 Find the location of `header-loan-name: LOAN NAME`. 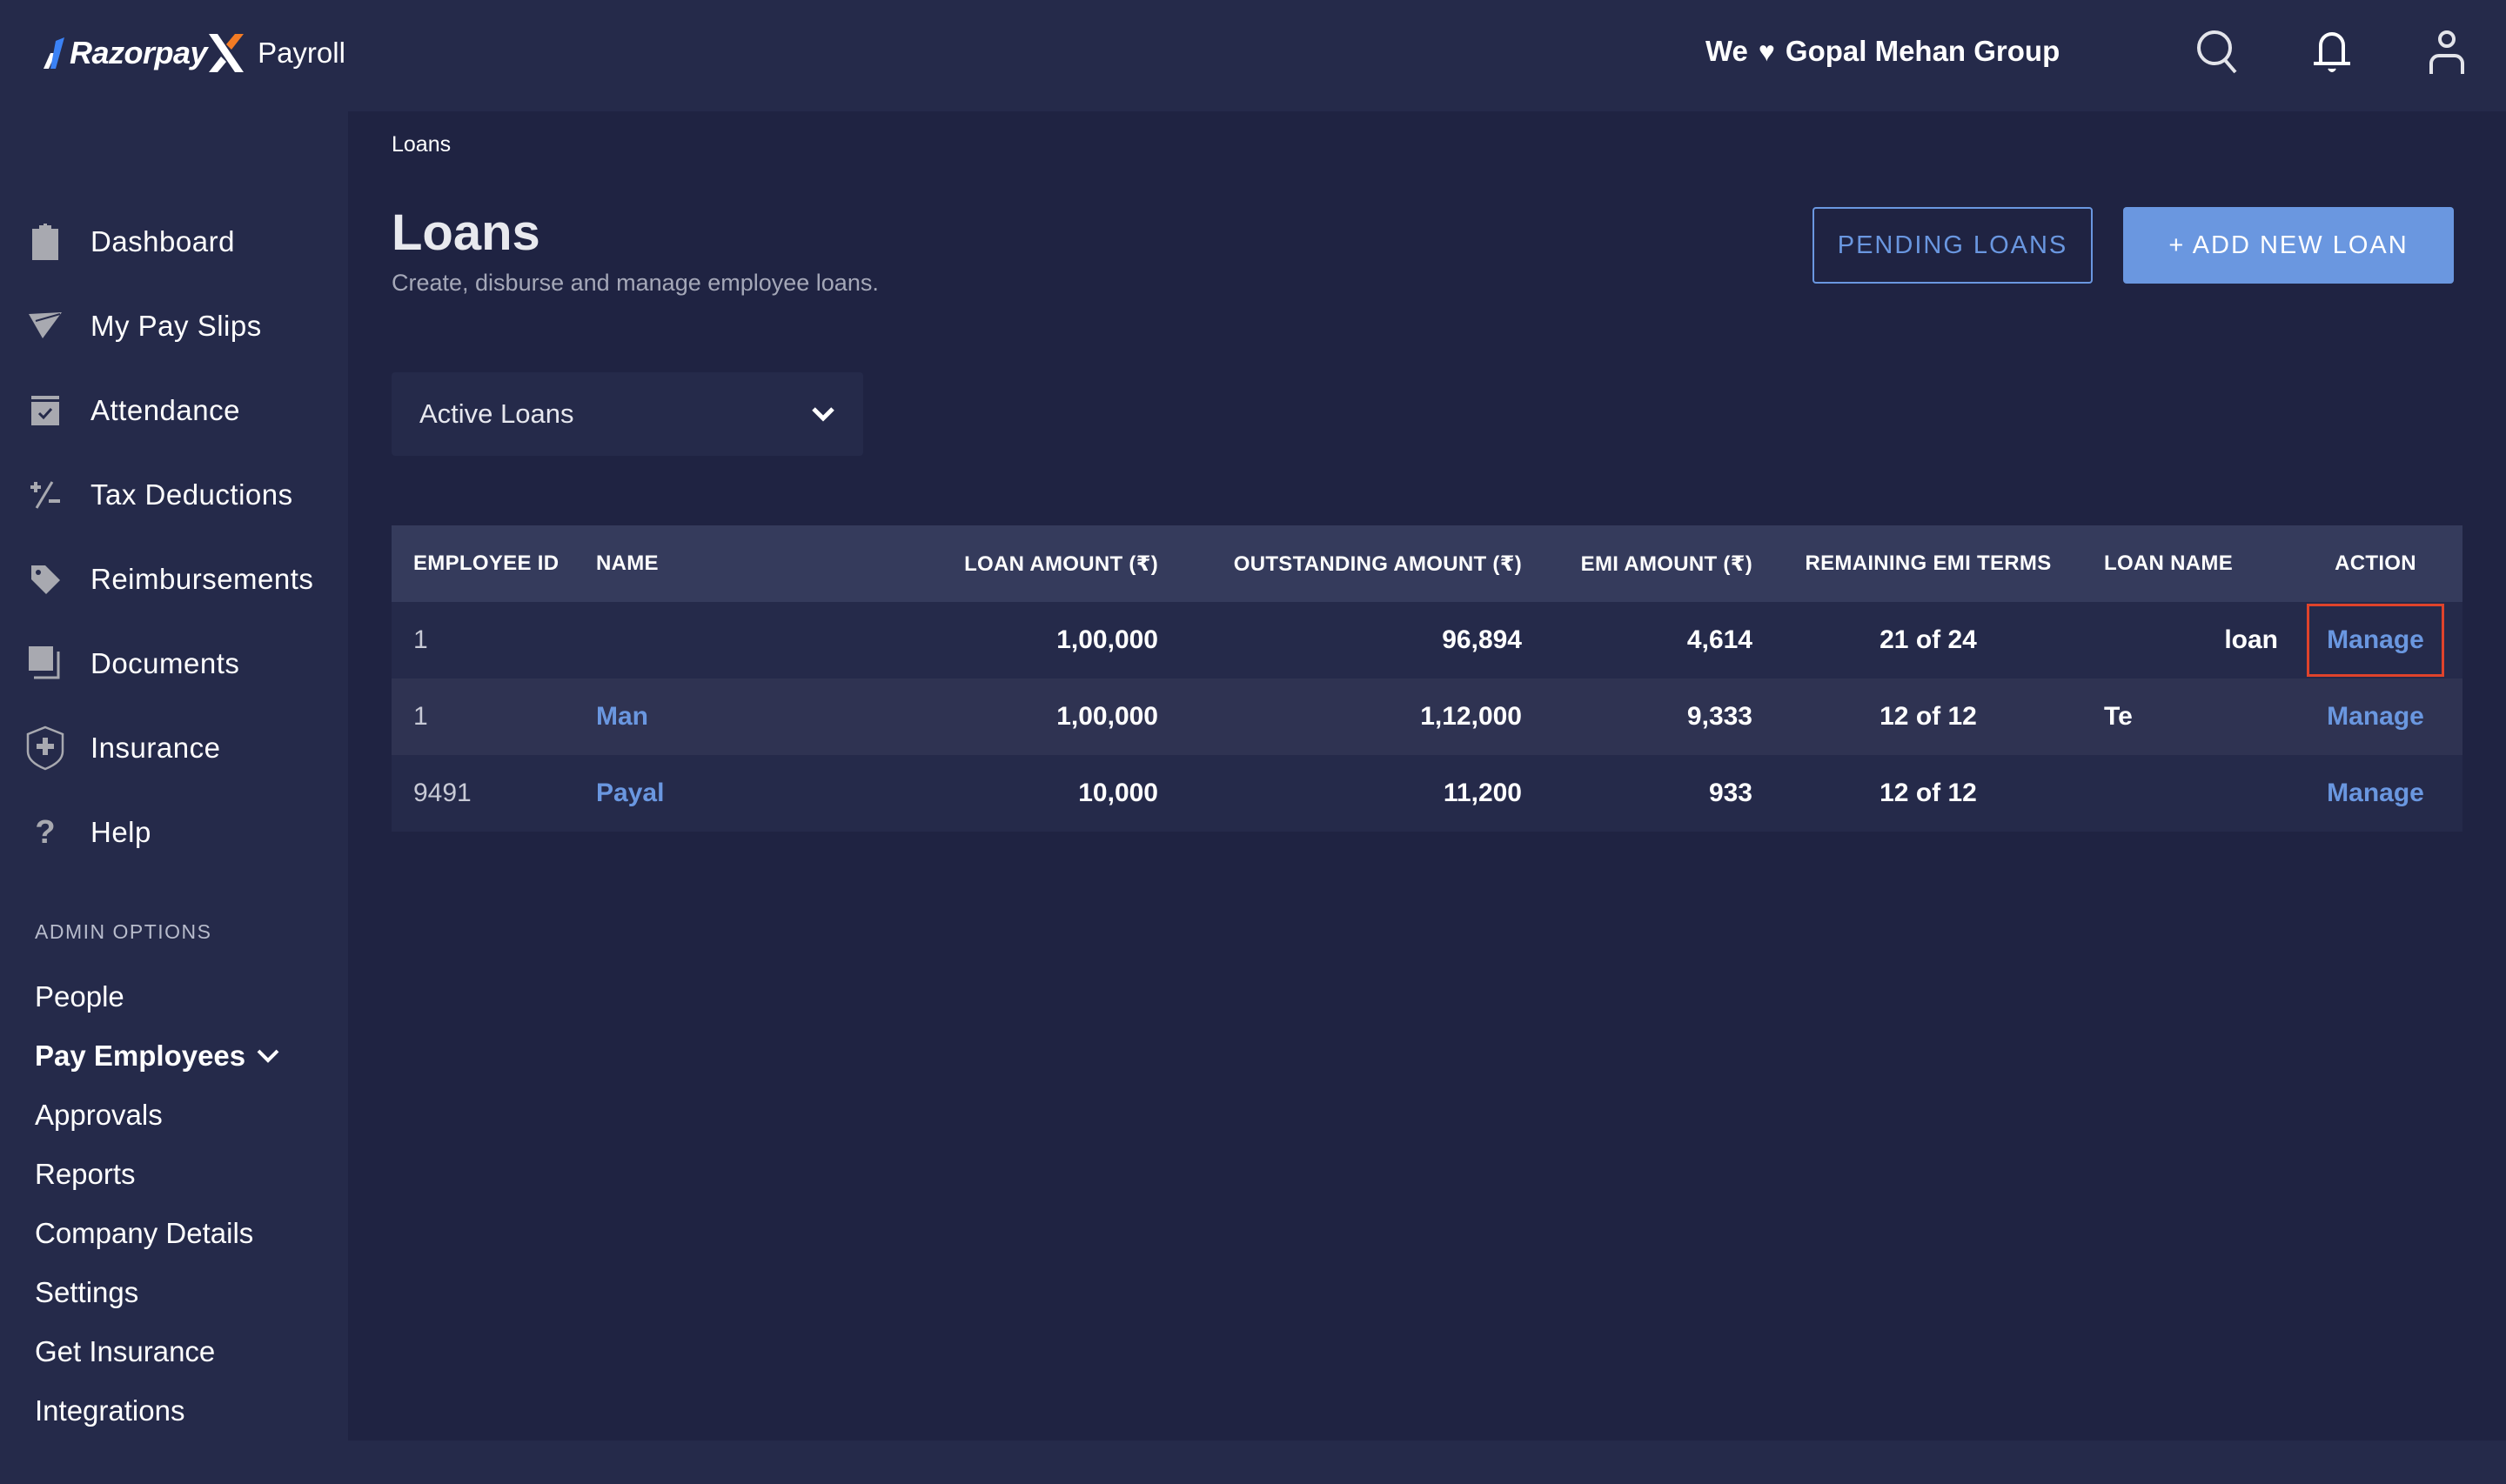

header-loan-name: LOAN NAME is located at coordinates (2191, 563).